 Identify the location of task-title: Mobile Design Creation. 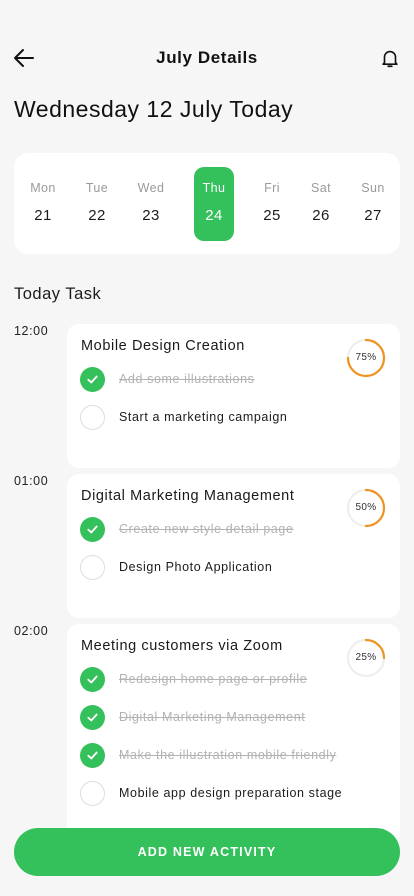
(163, 346).